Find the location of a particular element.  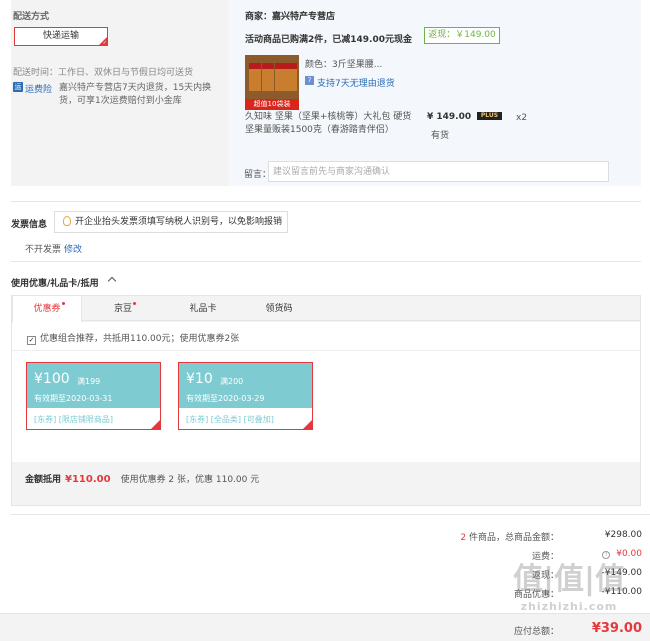

invoice-tip: 开企业抬头发票须填写纳税人识别号，以免影响报销 is located at coordinates (171, 222).